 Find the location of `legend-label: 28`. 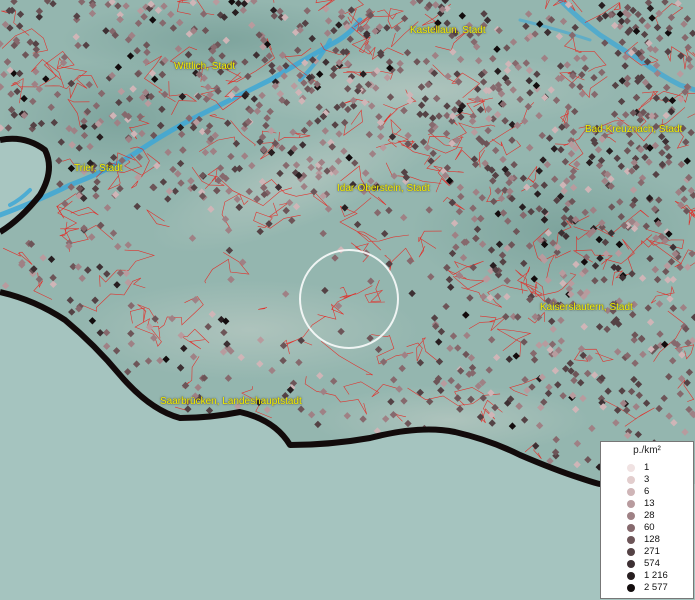

legend-label: 28 is located at coordinates (649, 515).